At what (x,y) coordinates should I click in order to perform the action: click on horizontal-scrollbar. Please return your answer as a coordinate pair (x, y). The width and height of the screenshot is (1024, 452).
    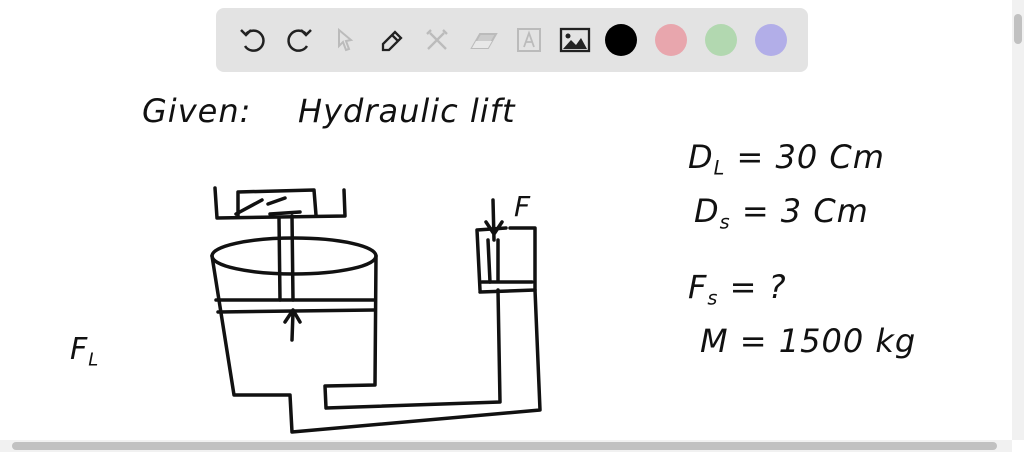
    Looking at the image, I should click on (506, 446).